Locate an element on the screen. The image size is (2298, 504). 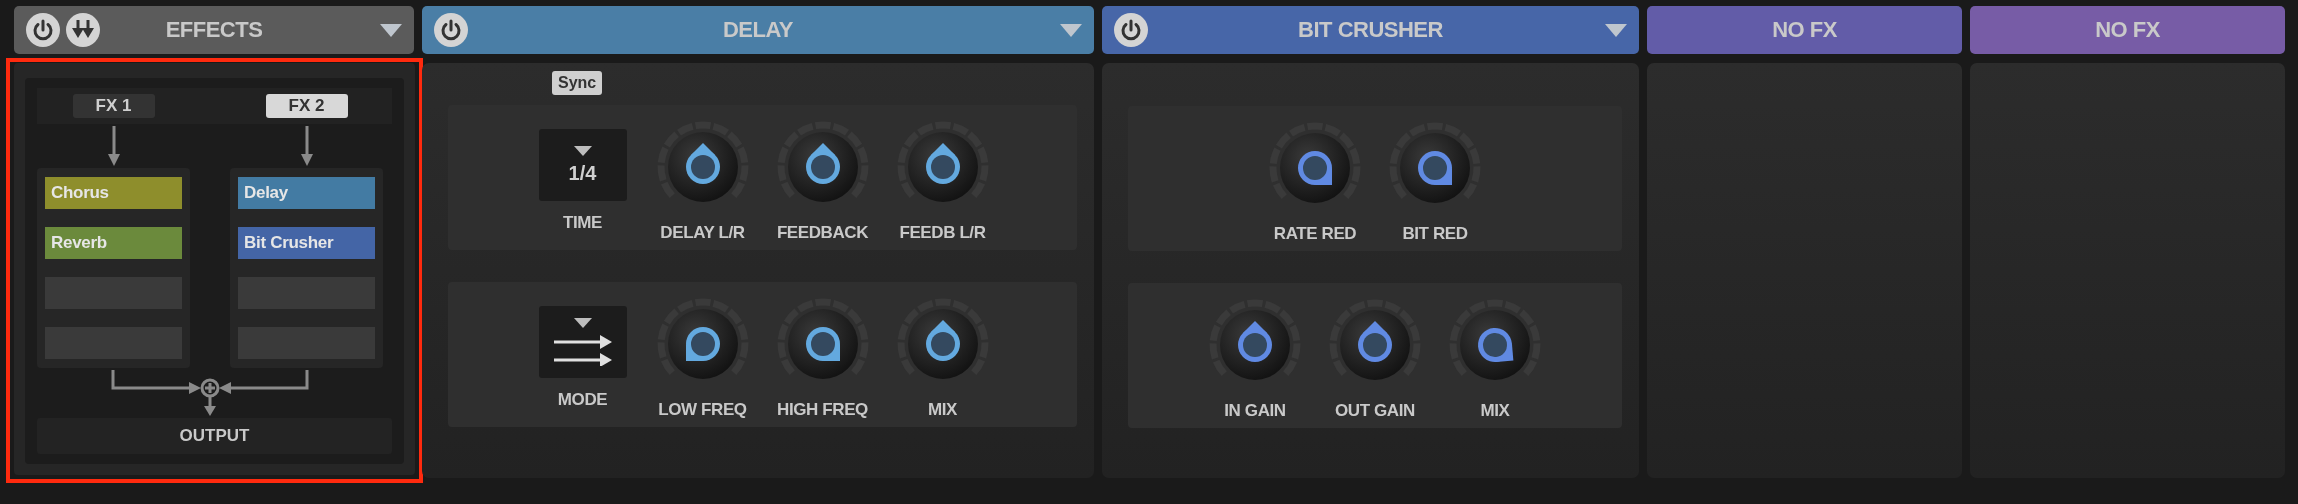
effect-slot-header: EFFECTS is located at coordinates (214, 30).